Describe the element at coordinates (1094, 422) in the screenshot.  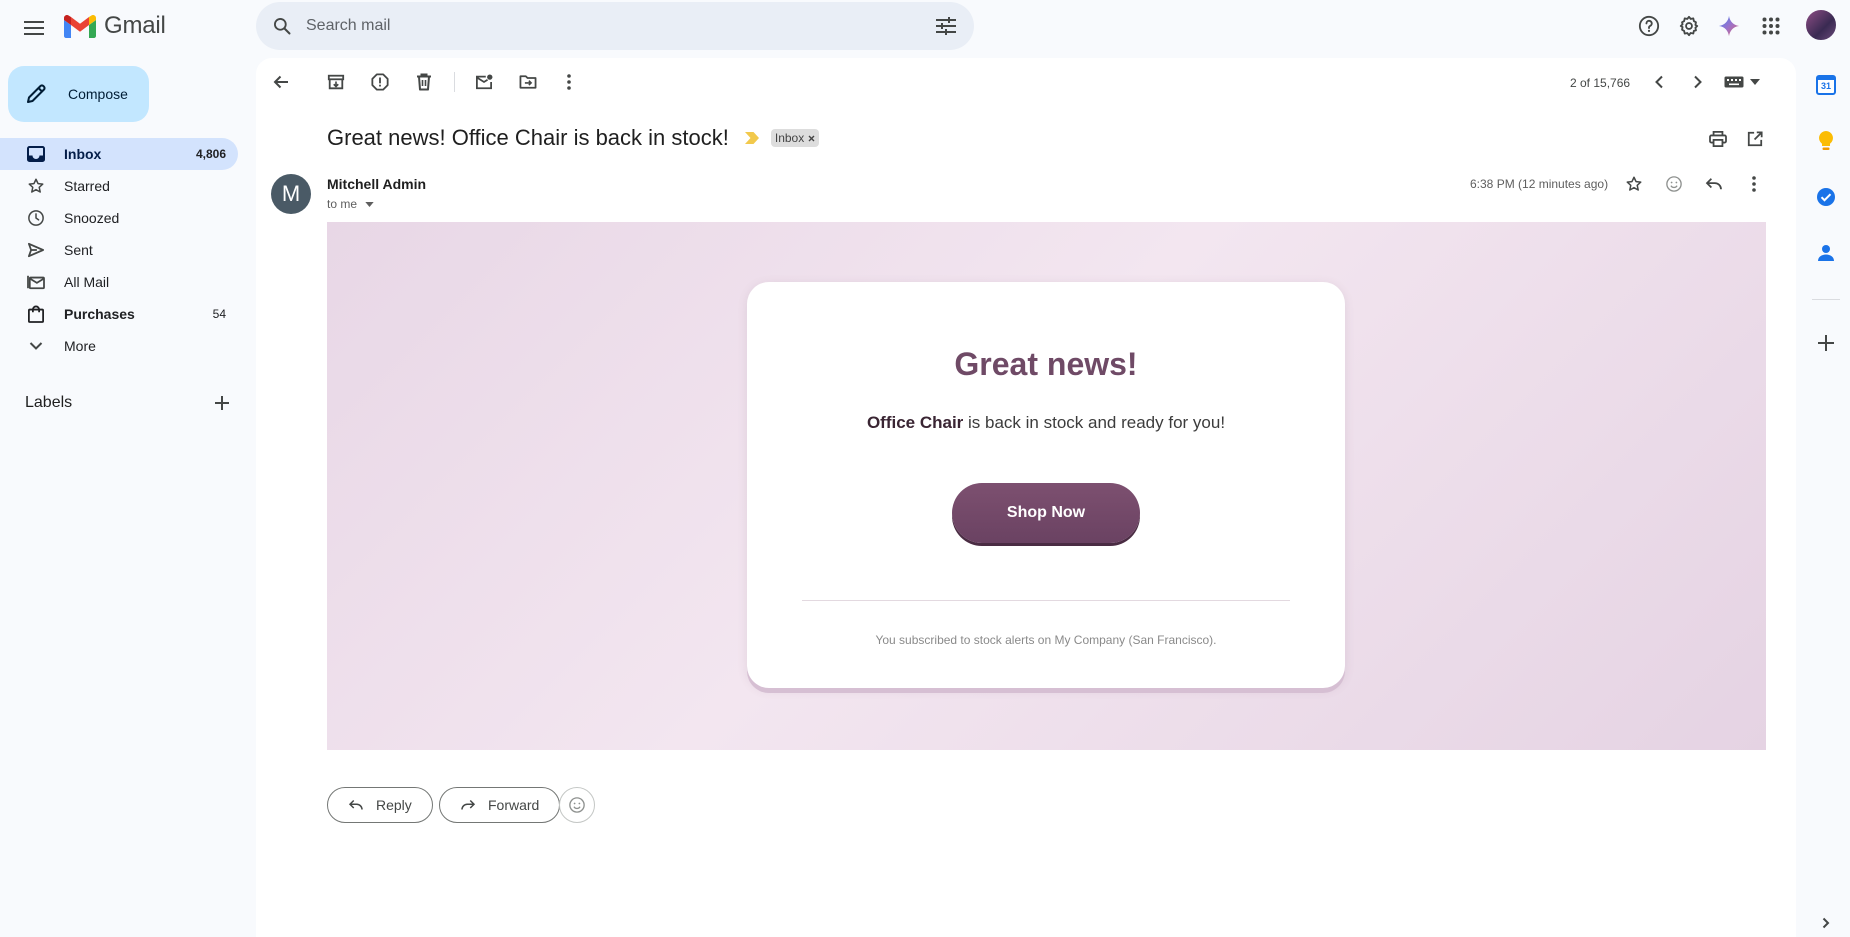
I see `email-message-rest: is back in stock and ready for you!` at that location.